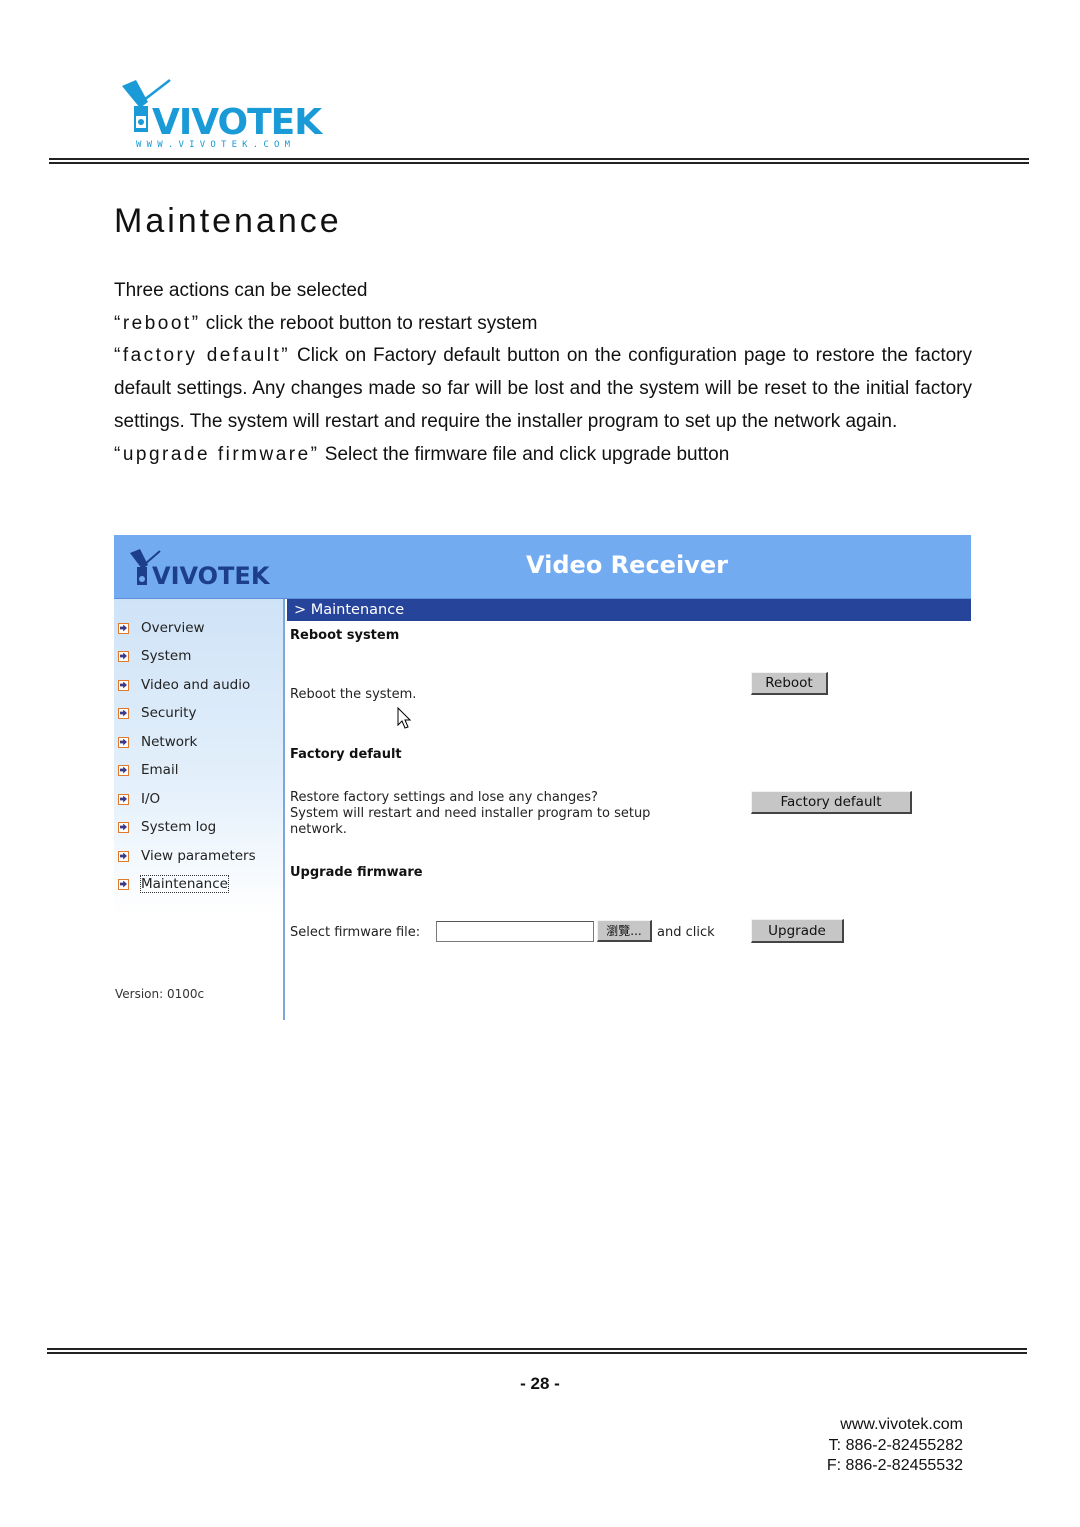 Image resolution: width=1080 pixels, height=1527 pixels. I want to click on sidebar-item-label: Network, so click(169, 742).